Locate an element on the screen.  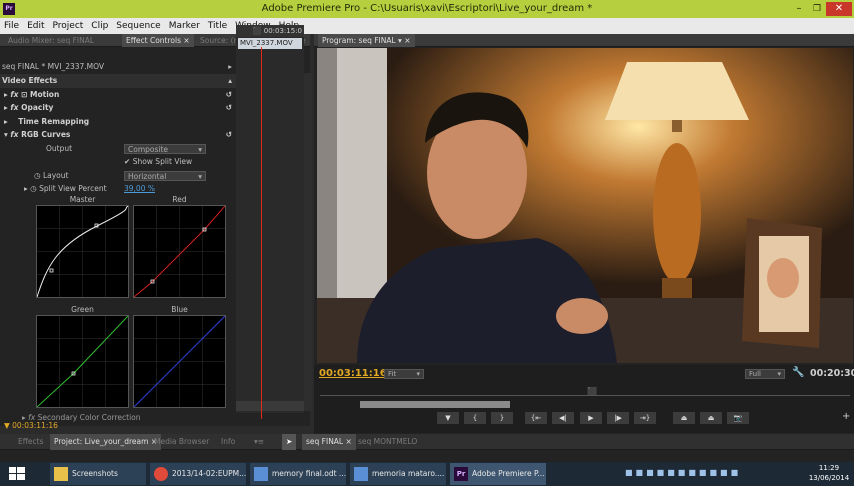
effect-time-remapping: ▸ Time Remapping is located at coordinates (118, 122).